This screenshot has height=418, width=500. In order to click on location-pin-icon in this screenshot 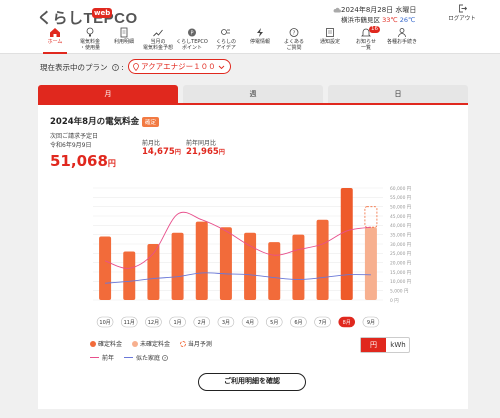, I will do `click(136, 67)`.